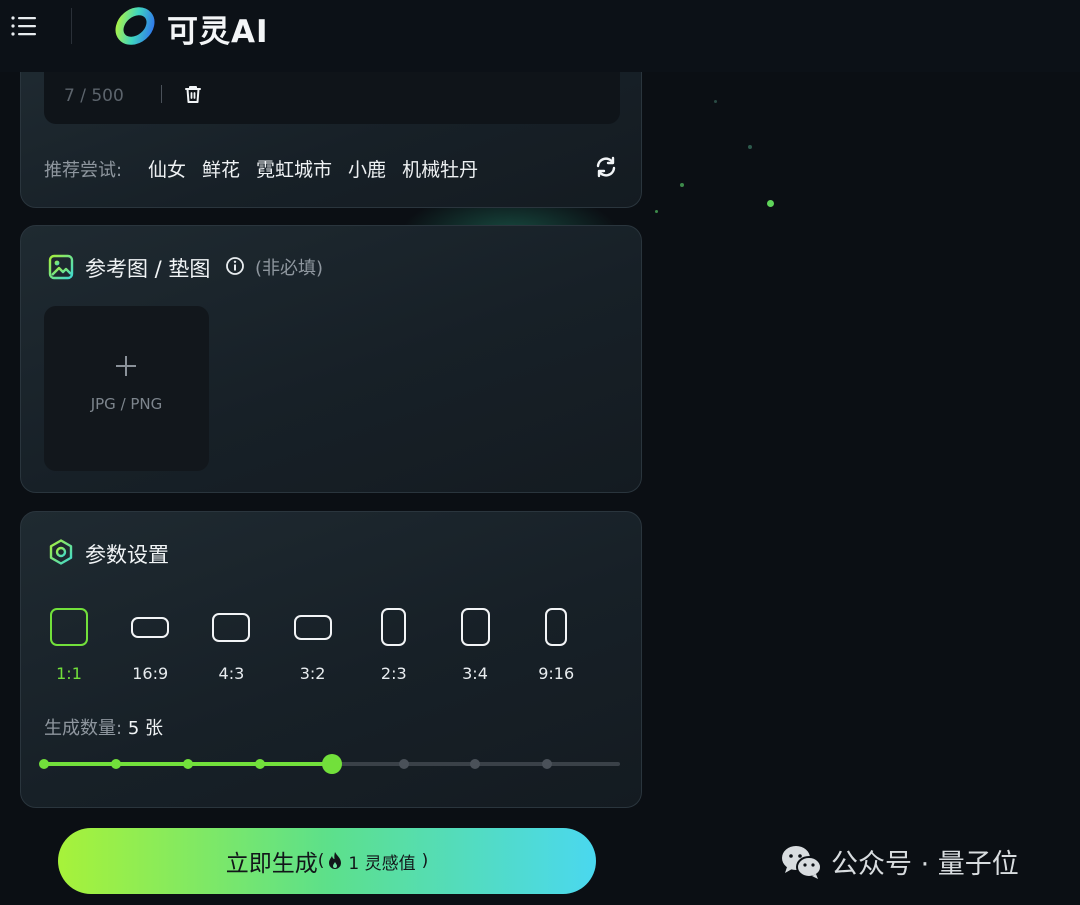 Image resolution: width=1080 pixels, height=905 pixels. Describe the element at coordinates (231, 673) in the screenshot. I see `ratio-label: 4:3` at that location.